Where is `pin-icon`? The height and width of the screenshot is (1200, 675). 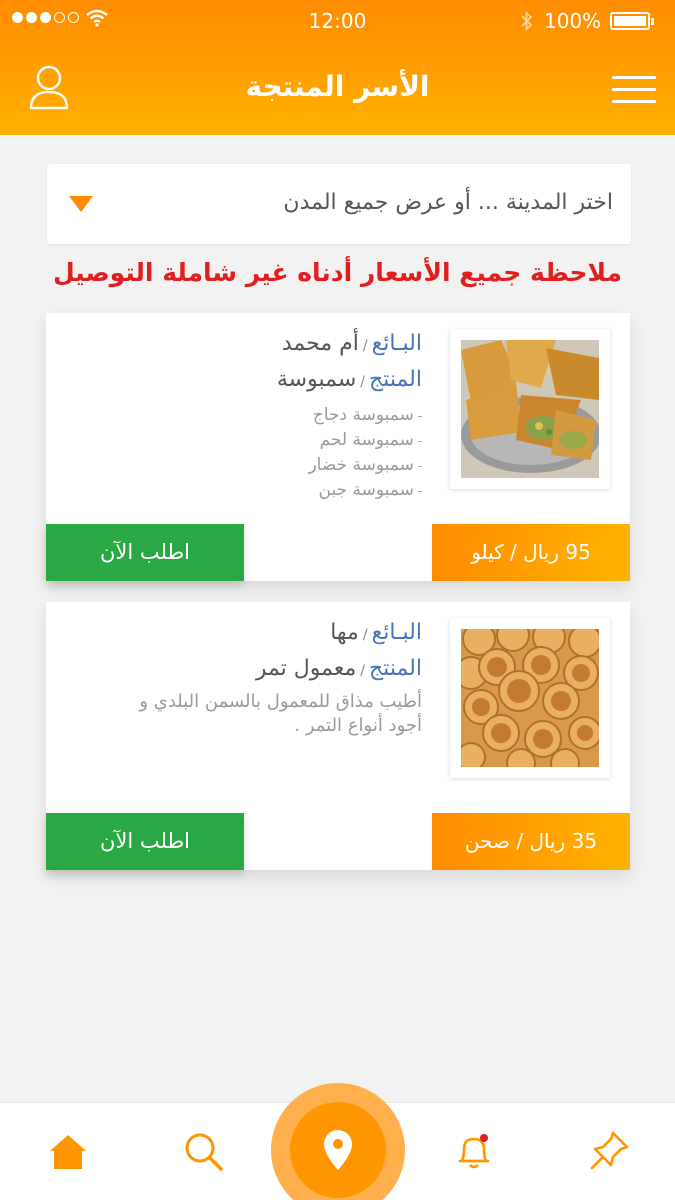
pin-icon is located at coordinates (609, 1151).